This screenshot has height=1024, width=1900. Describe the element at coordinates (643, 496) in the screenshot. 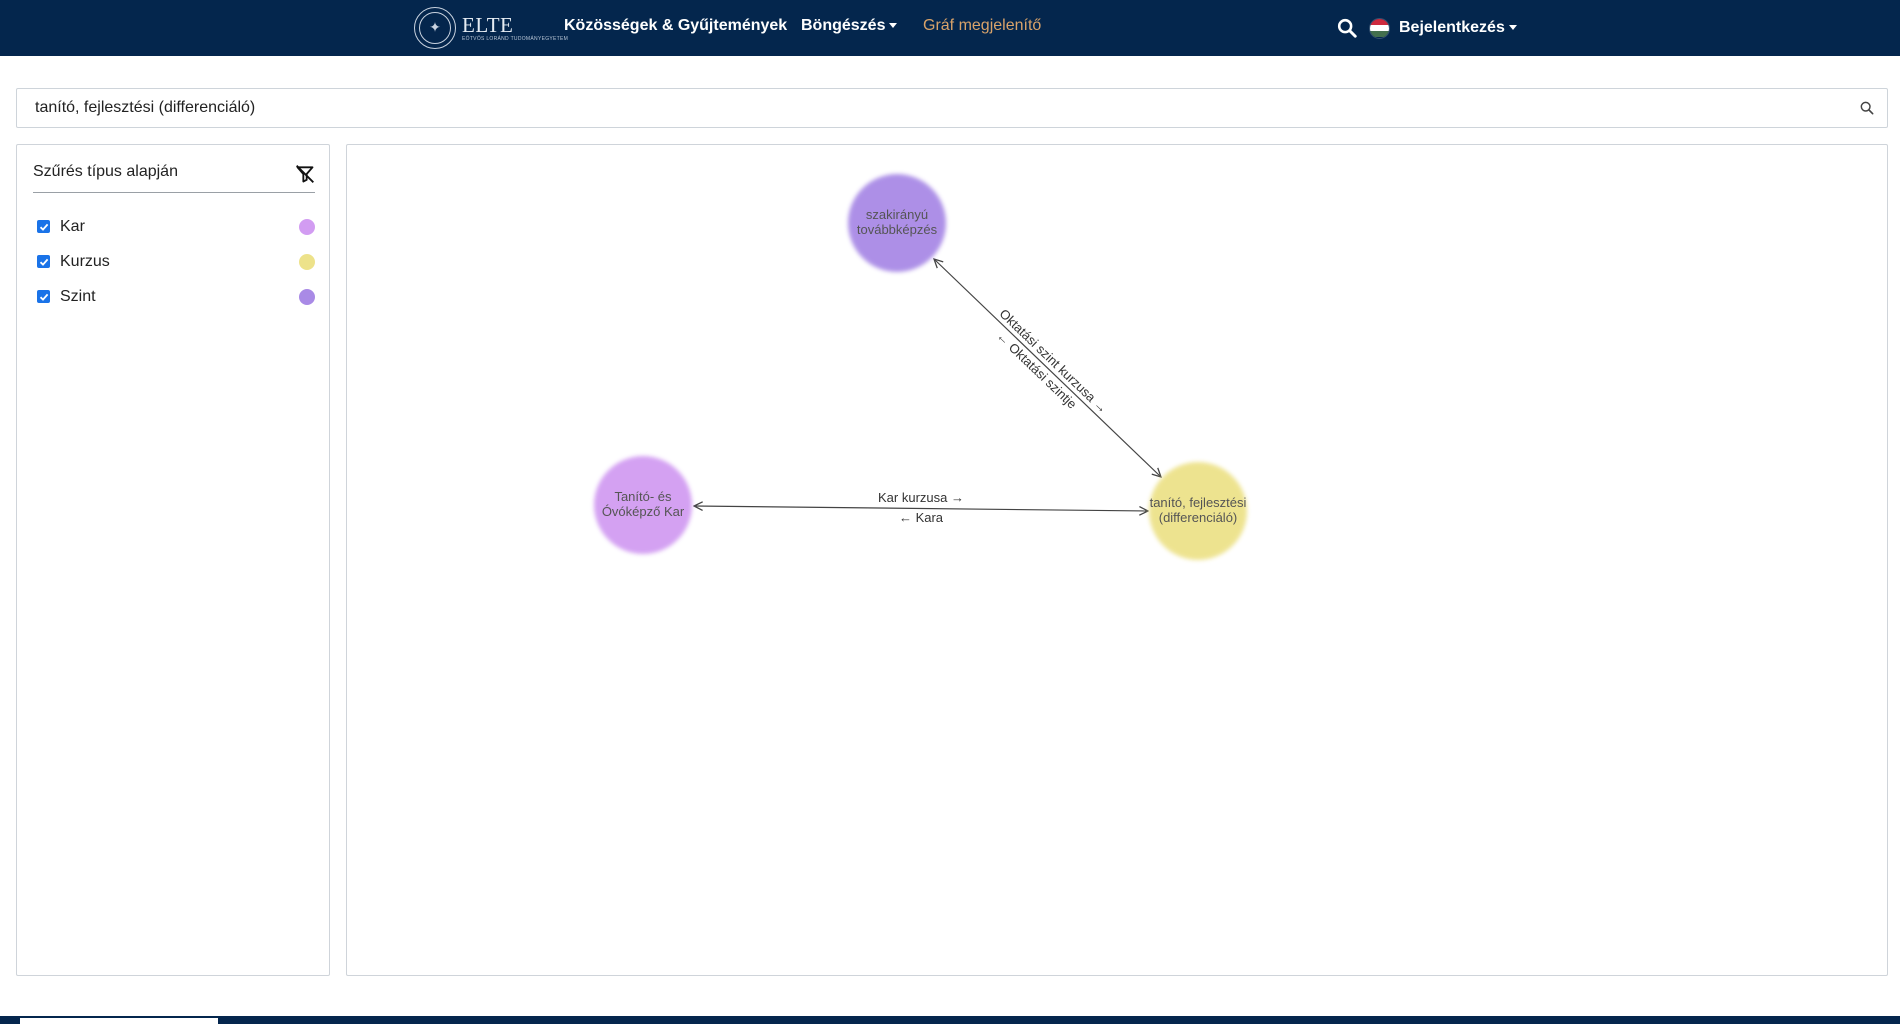

I see `node-label-line: Tanító- és` at that location.